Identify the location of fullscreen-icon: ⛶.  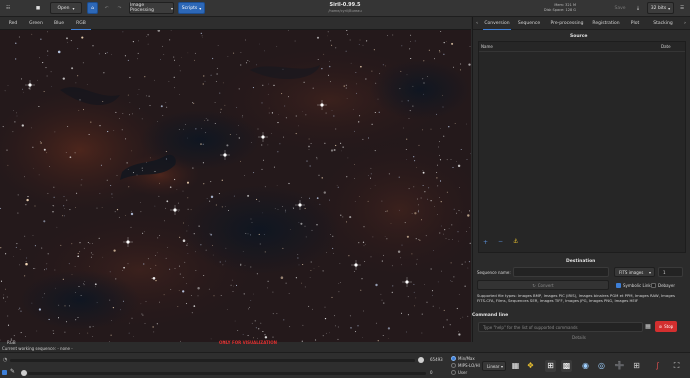
(676, 366).